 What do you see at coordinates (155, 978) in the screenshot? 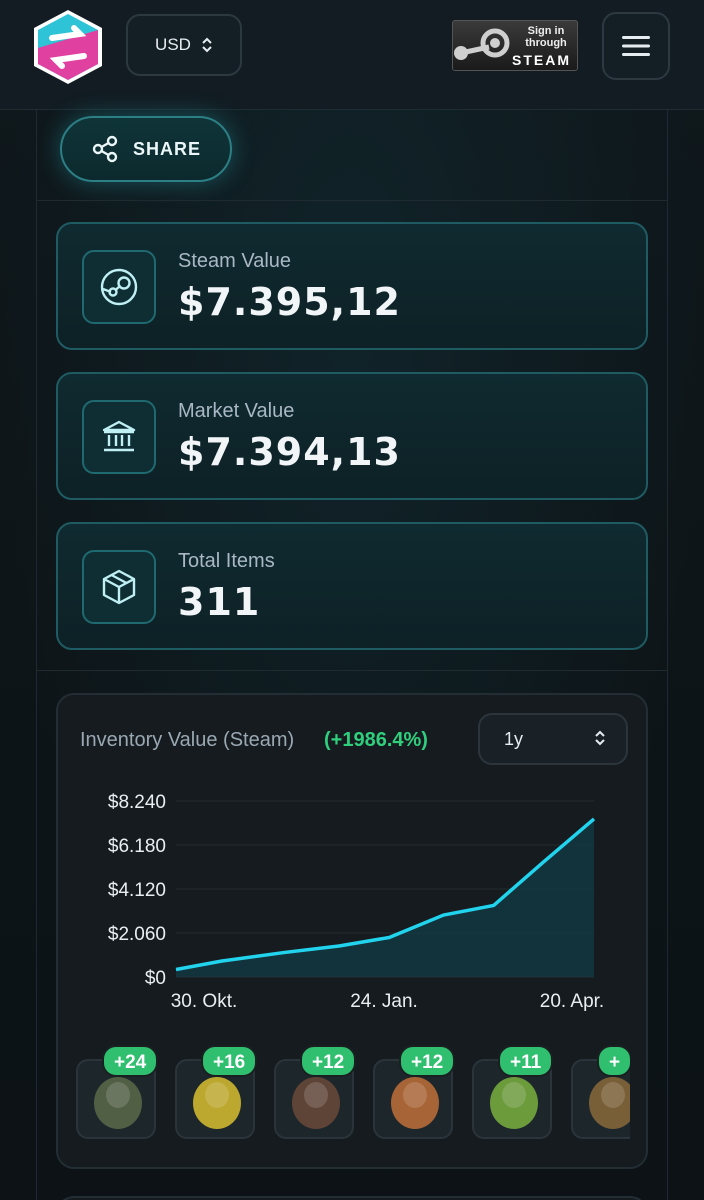
I see `y-tick-label: $0` at bounding box center [155, 978].